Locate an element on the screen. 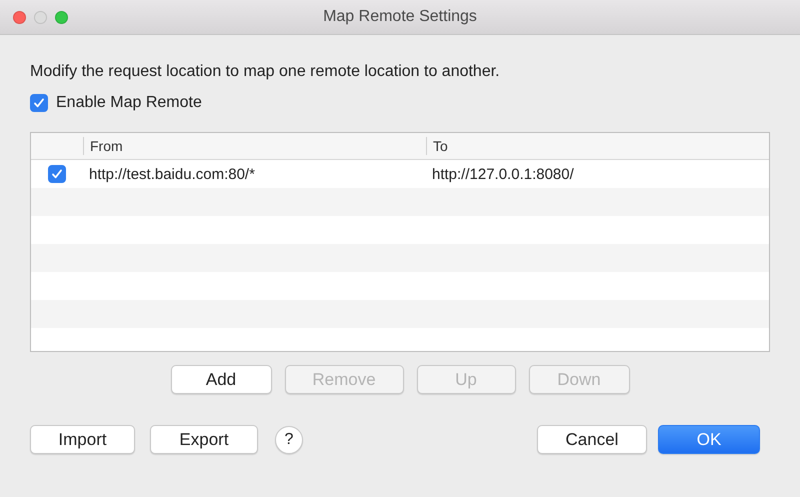 The image size is (800, 497). column-header: To is located at coordinates (597, 146).